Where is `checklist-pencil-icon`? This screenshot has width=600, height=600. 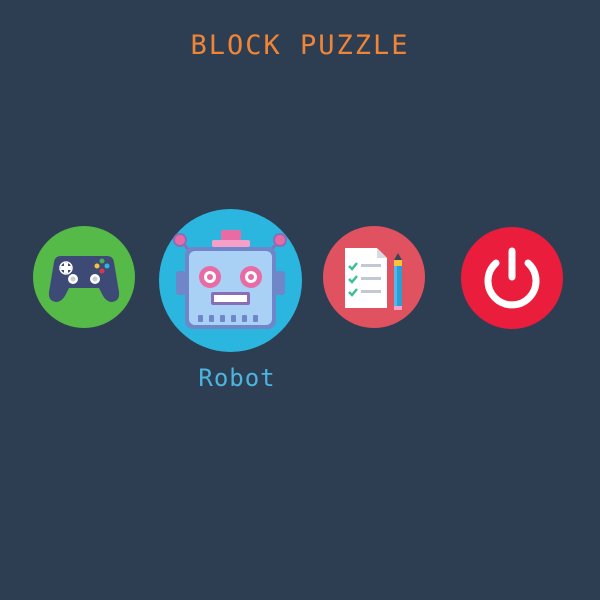
checklist-pencil-icon is located at coordinates (374, 277).